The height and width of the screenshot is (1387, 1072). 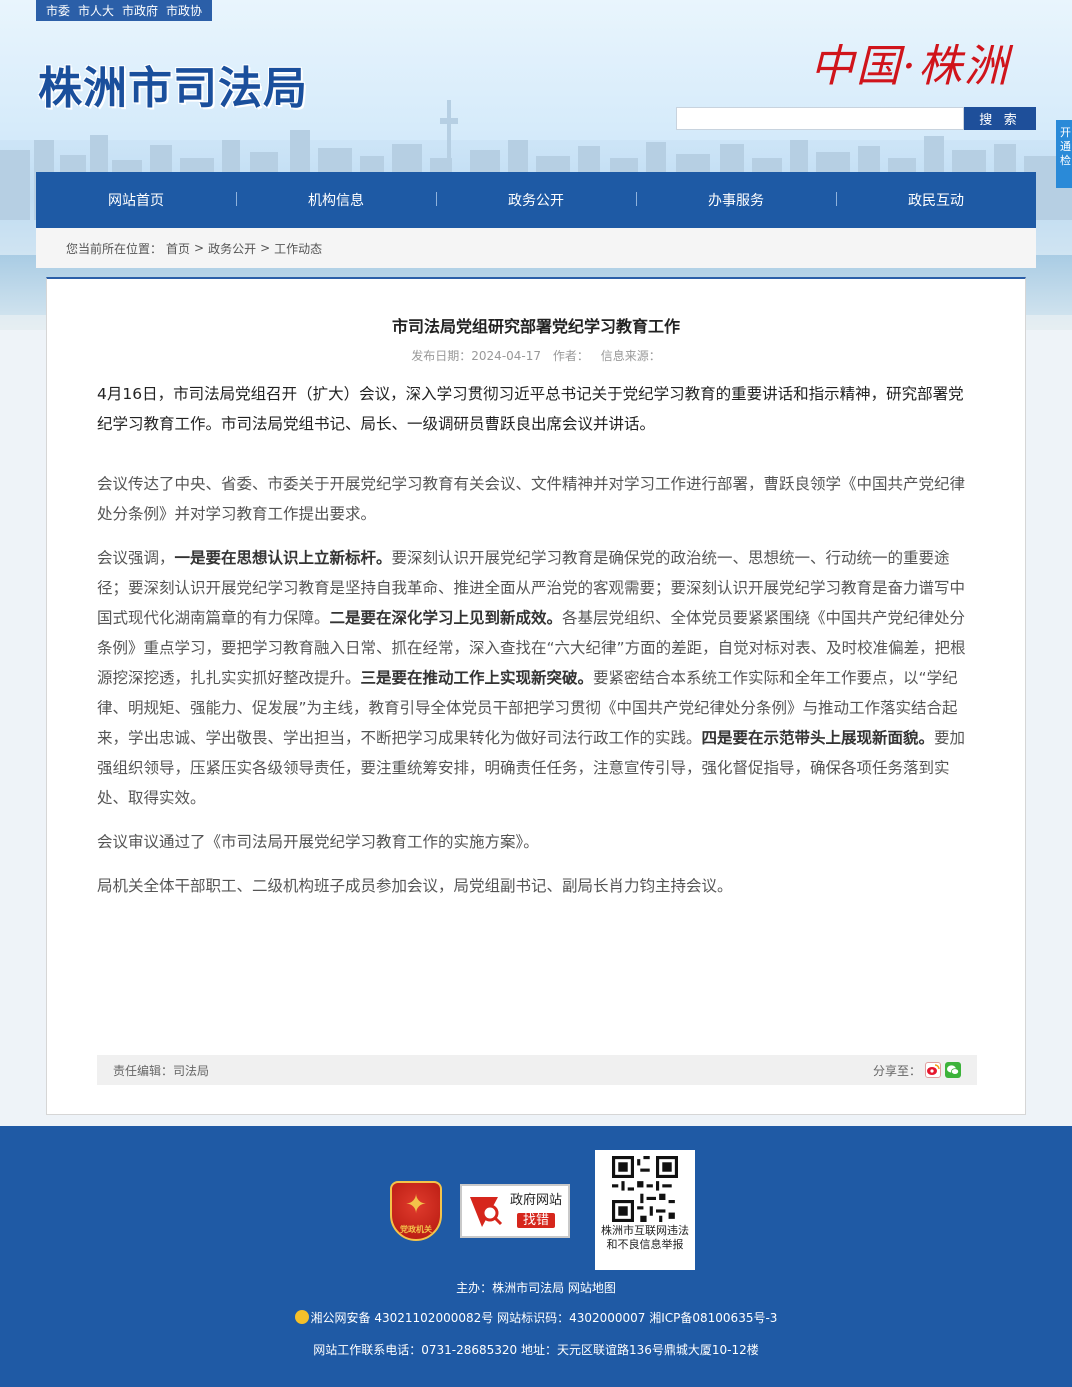 I want to click on share-area: 分享至：, so click(x=917, y=1070).